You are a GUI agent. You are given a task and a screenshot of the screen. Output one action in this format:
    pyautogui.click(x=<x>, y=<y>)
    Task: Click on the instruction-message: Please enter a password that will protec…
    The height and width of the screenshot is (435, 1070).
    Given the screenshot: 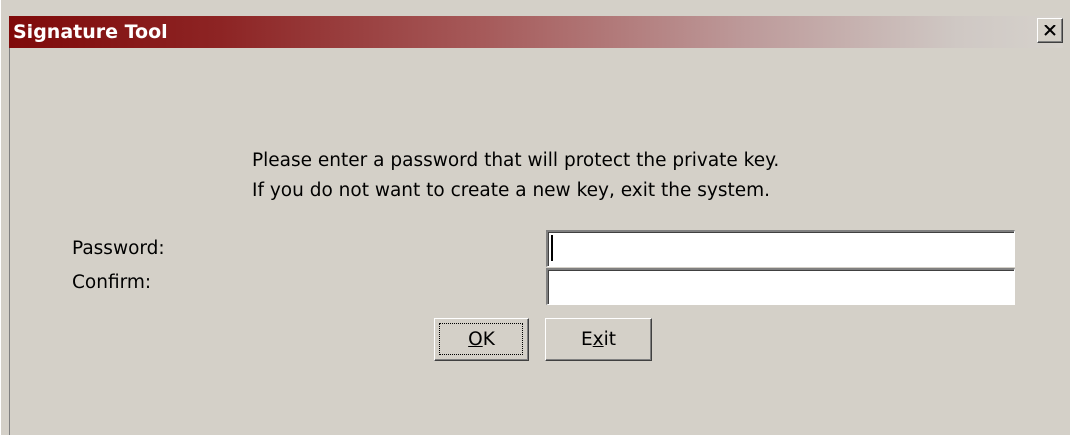 What is the action you would take?
    pyautogui.click(x=515, y=176)
    